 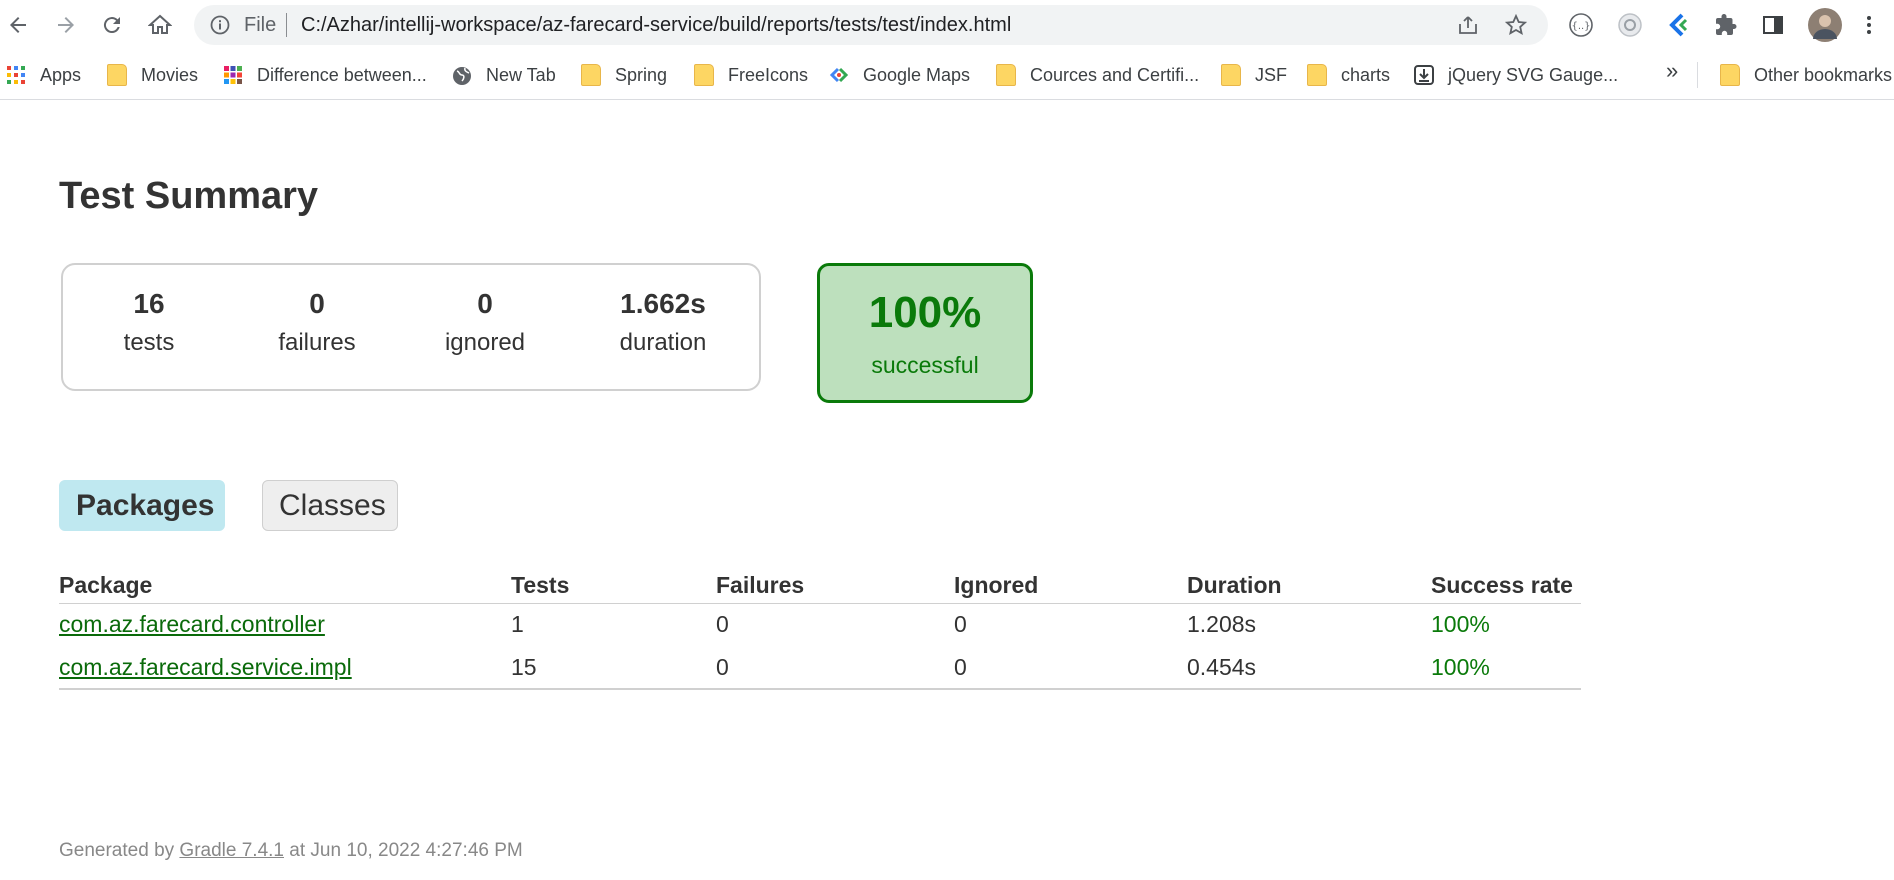 What do you see at coordinates (839, 75) in the screenshot?
I see `maps-icon` at bounding box center [839, 75].